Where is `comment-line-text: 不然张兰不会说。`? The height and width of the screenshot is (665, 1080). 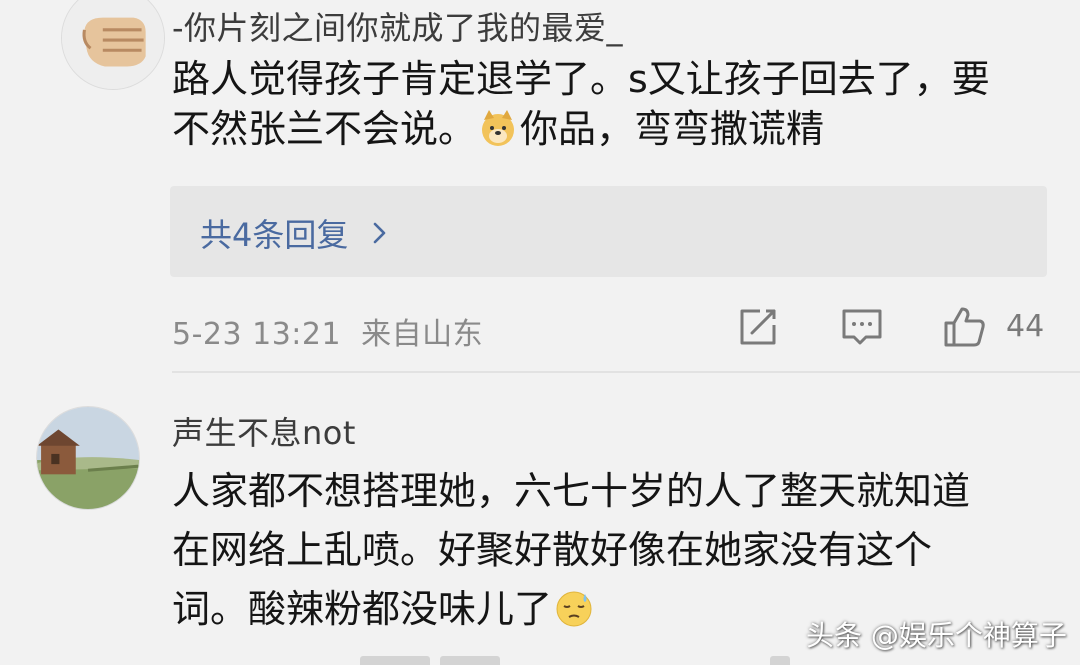 comment-line-text: 不然张兰不会说。 is located at coordinates (324, 129).